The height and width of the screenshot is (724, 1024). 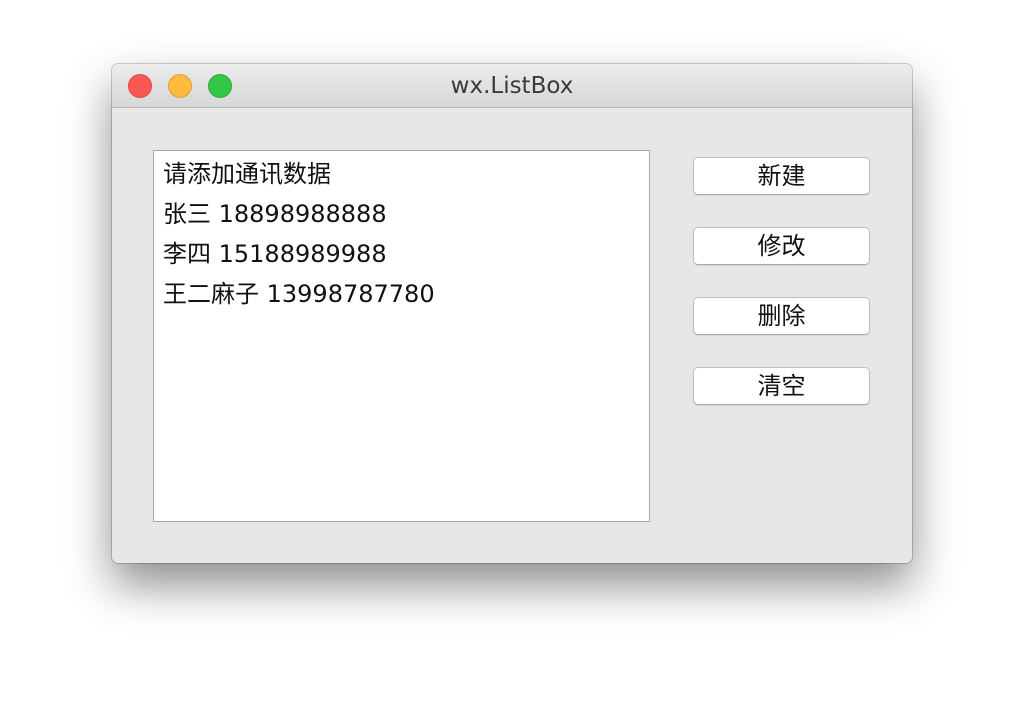 I want to click on edit-button: 修改, so click(x=781, y=246).